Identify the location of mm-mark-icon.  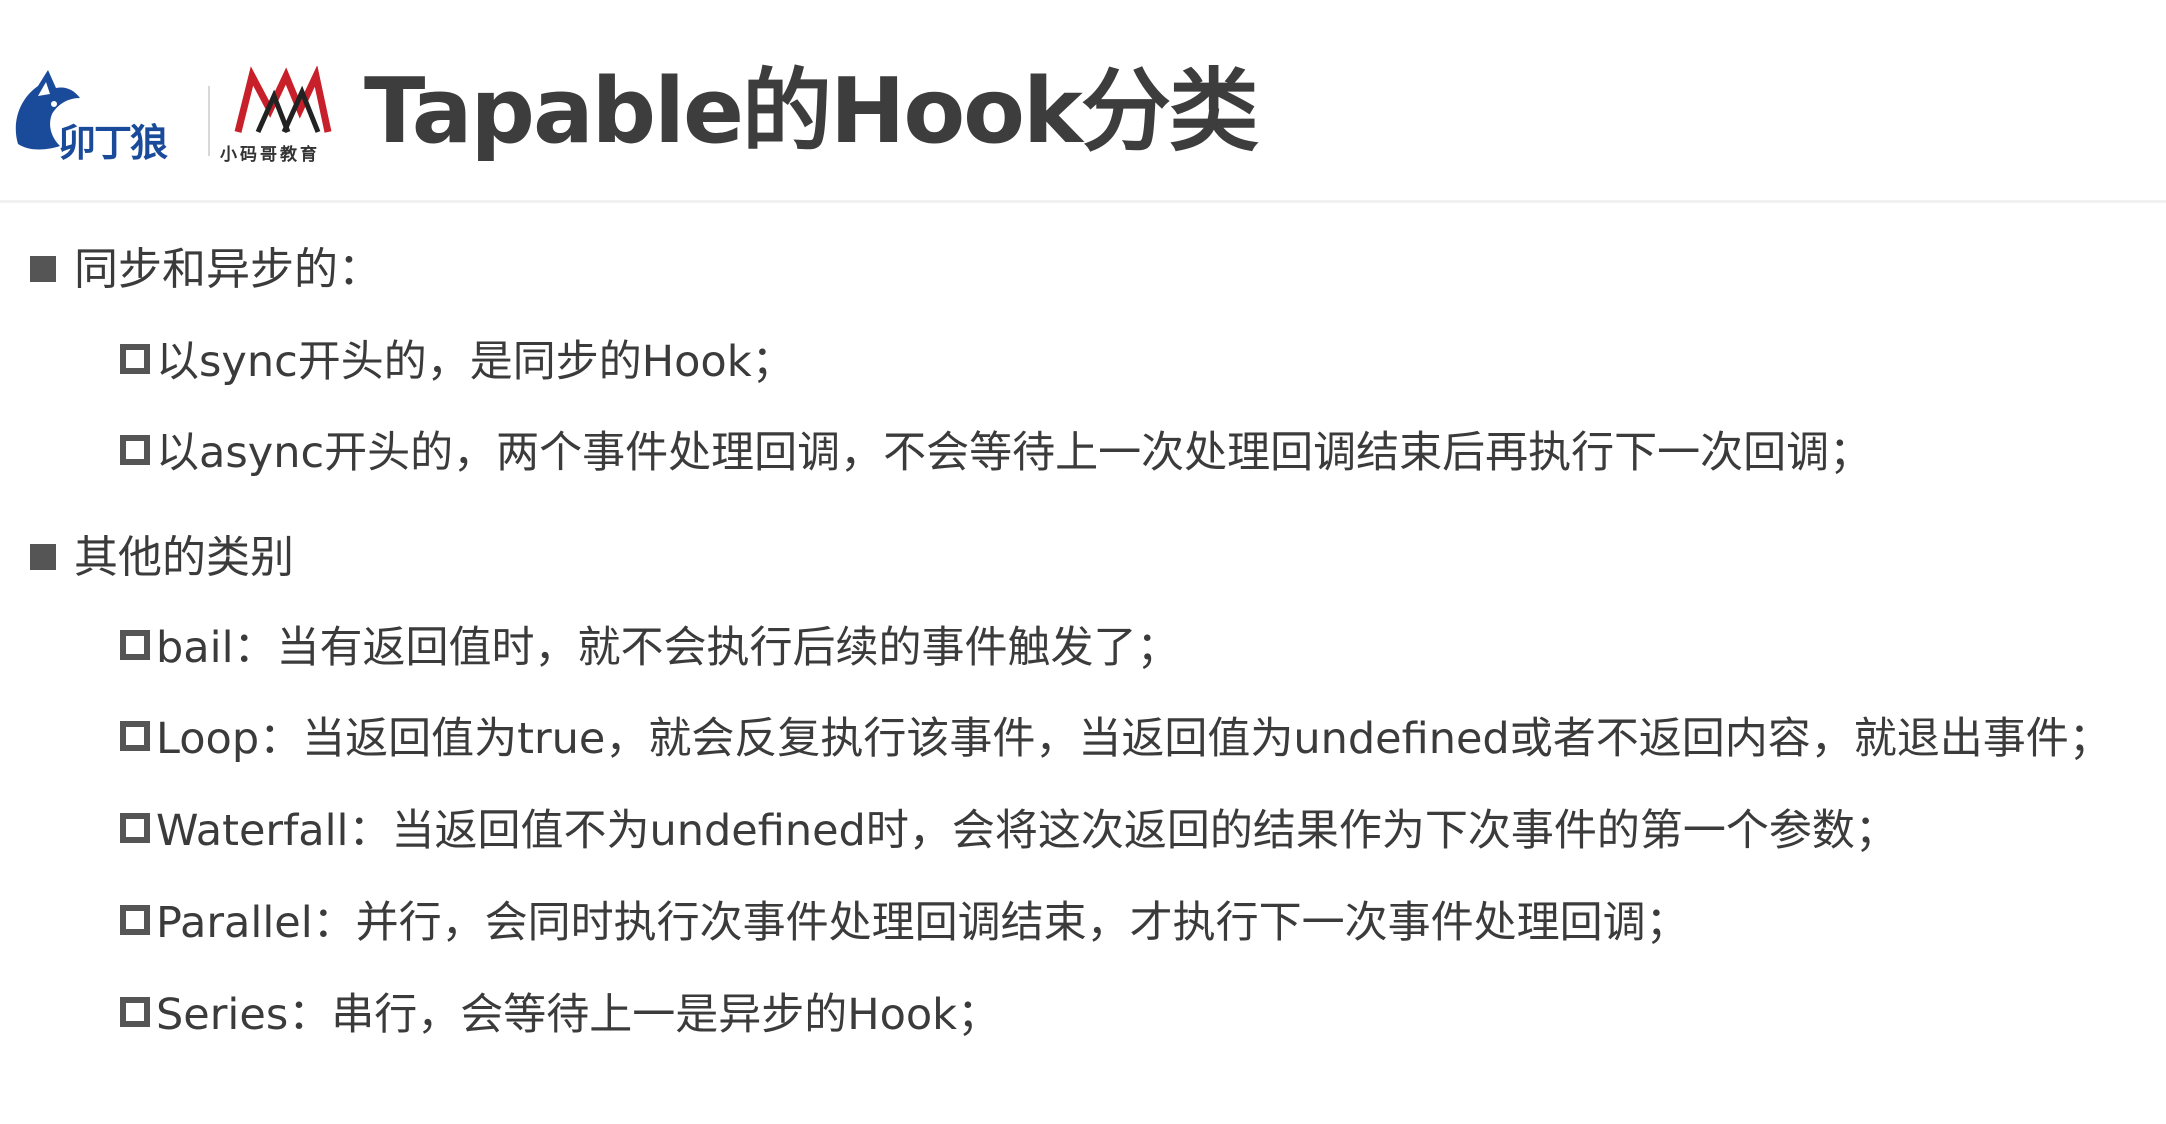
(283, 99).